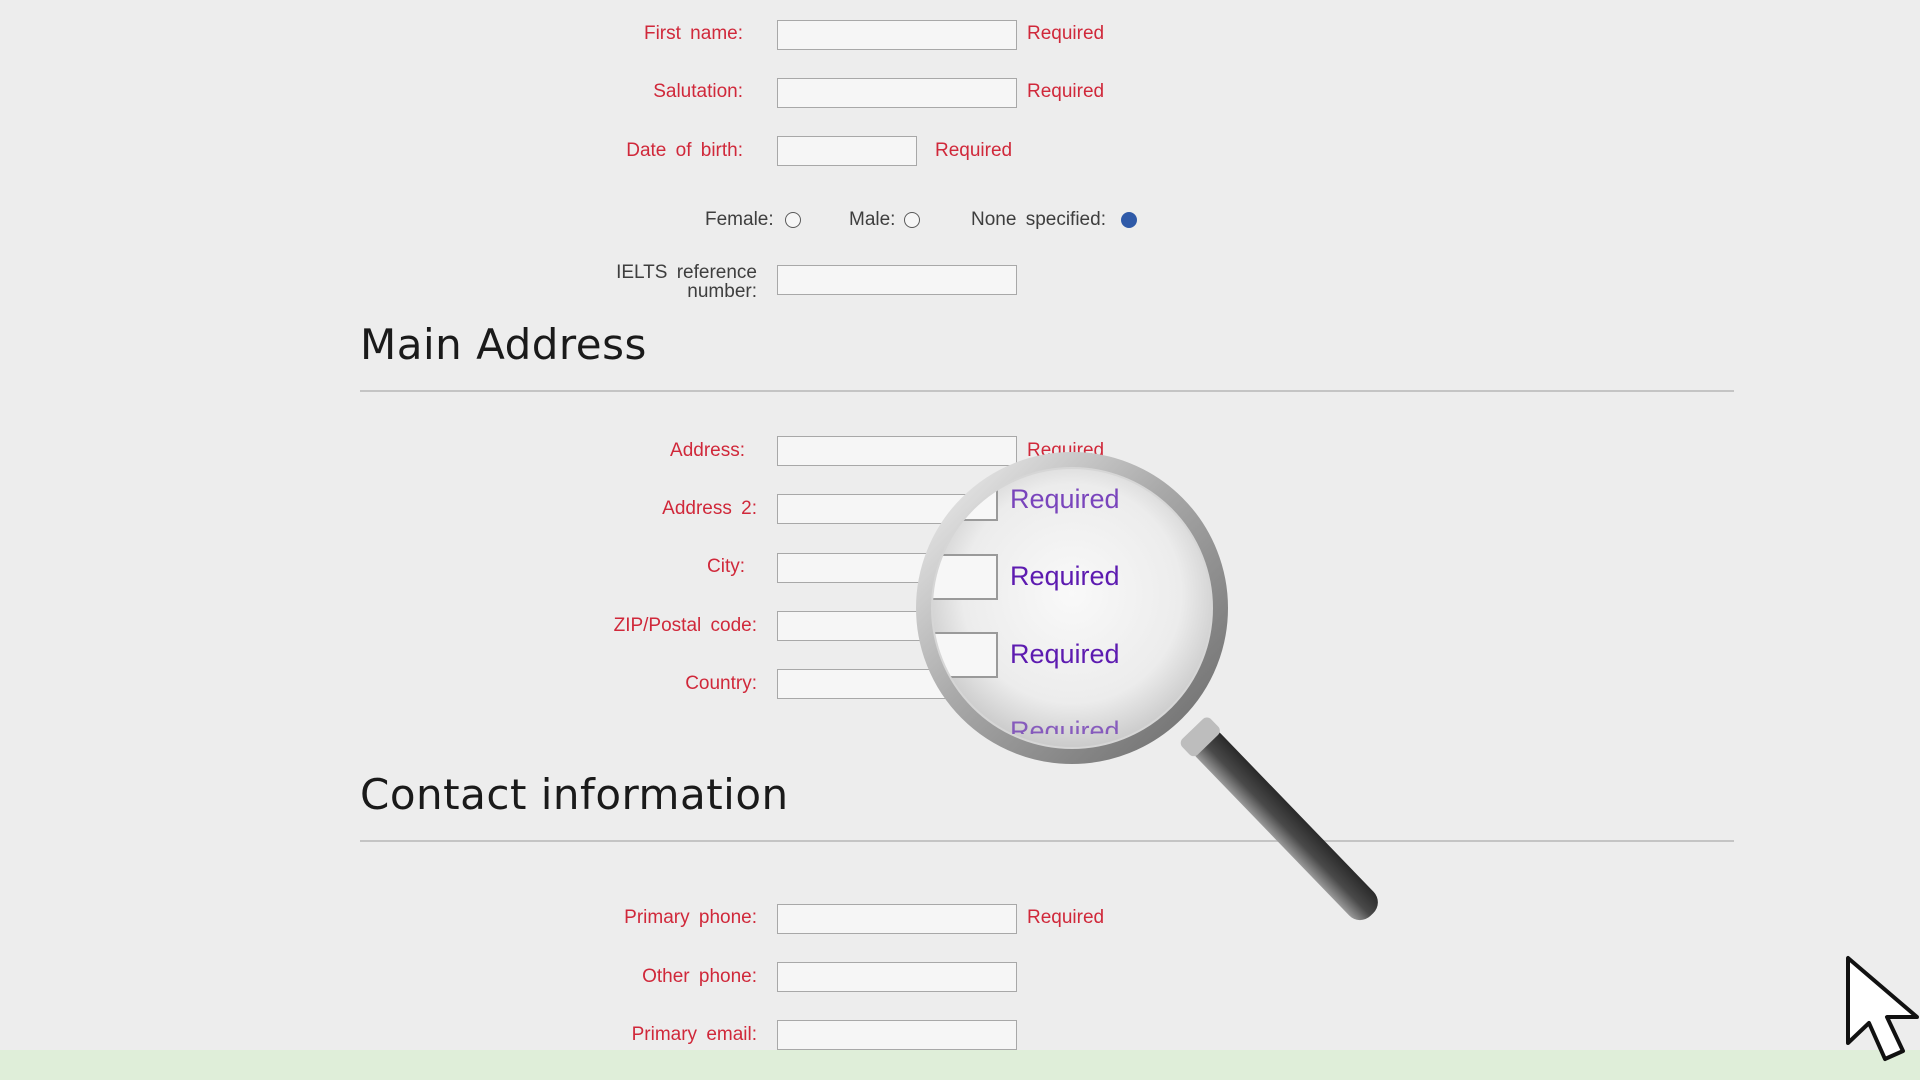 This screenshot has height=1080, width=1920. Describe the element at coordinates (574, 794) in the screenshot. I see `contact-information-heading: Contact information` at that location.